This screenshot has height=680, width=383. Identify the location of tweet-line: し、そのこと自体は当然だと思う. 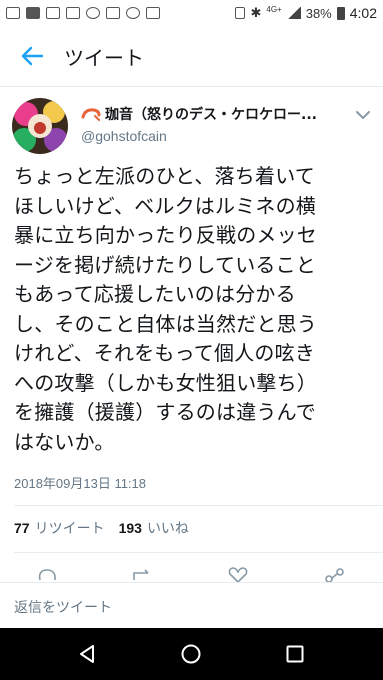
(165, 323).